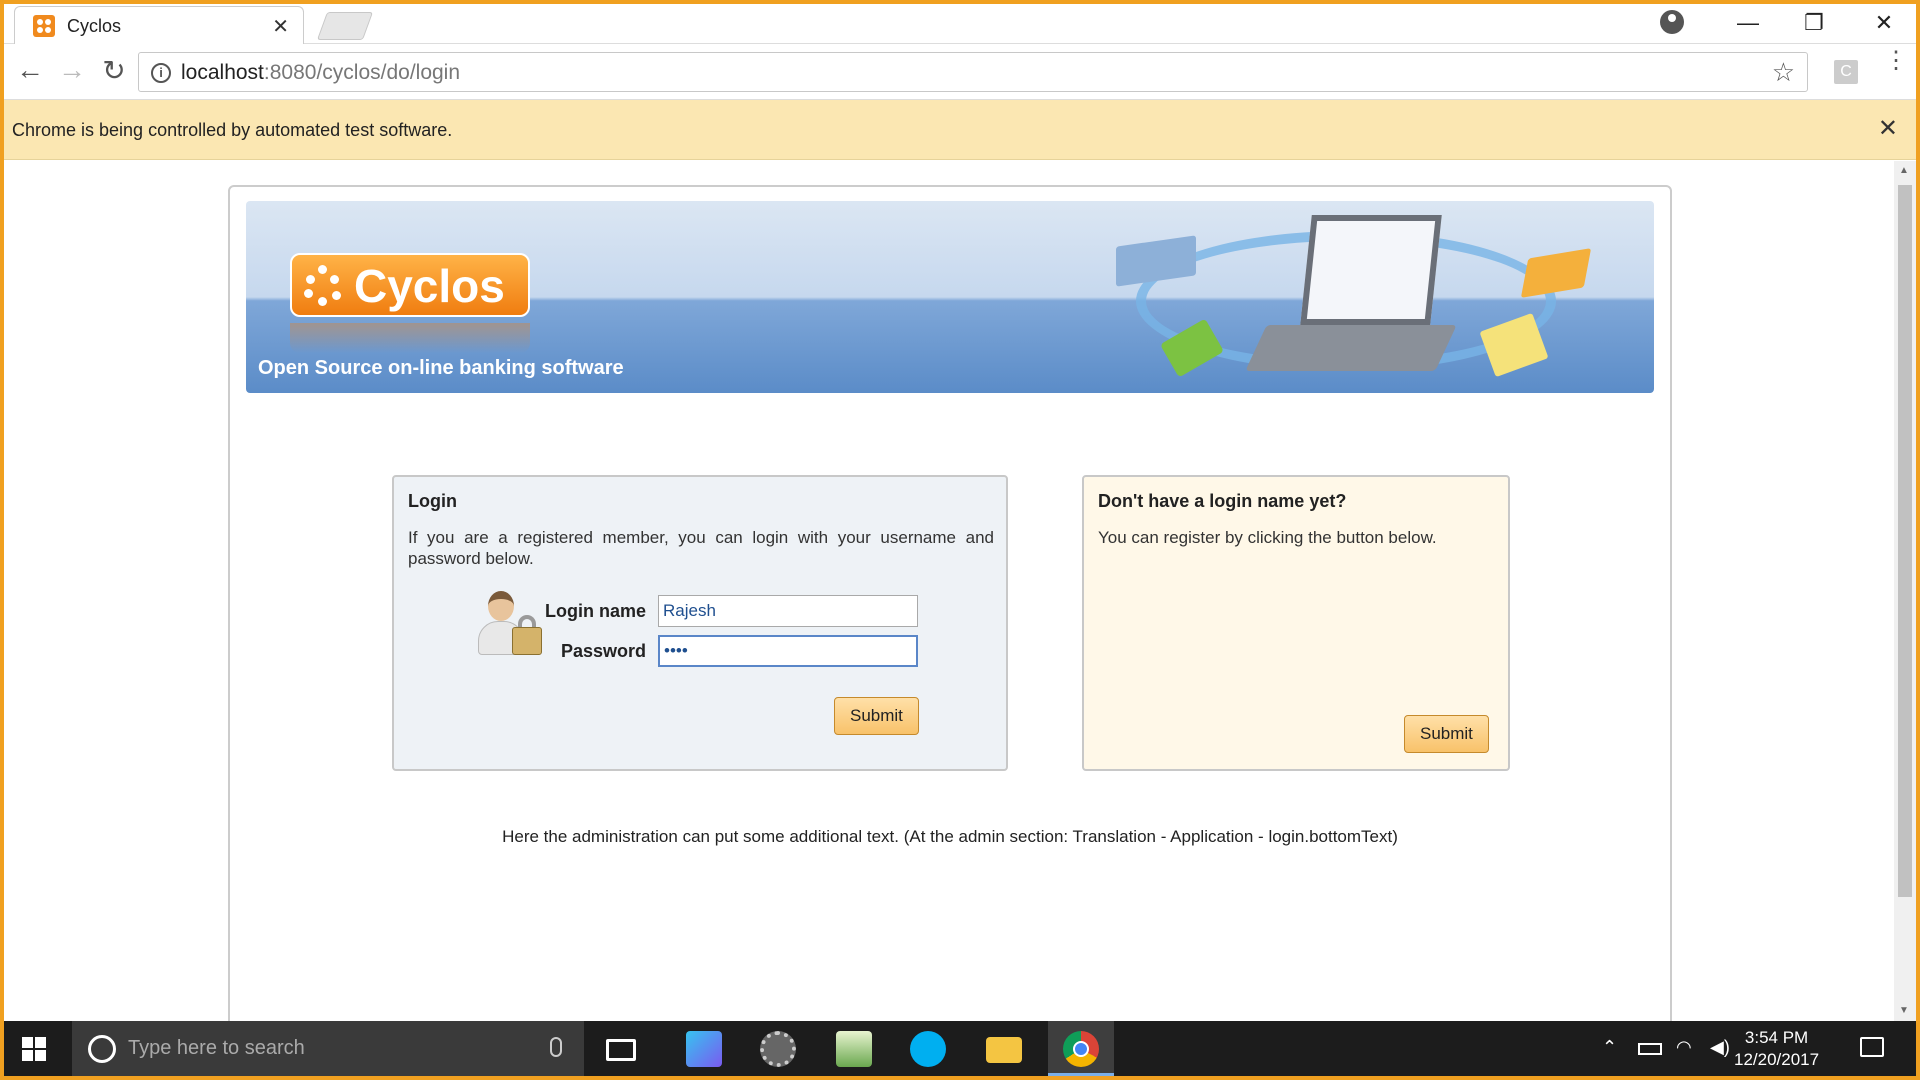  What do you see at coordinates (778, 1049) in the screenshot?
I see `settings-gear-icon` at bounding box center [778, 1049].